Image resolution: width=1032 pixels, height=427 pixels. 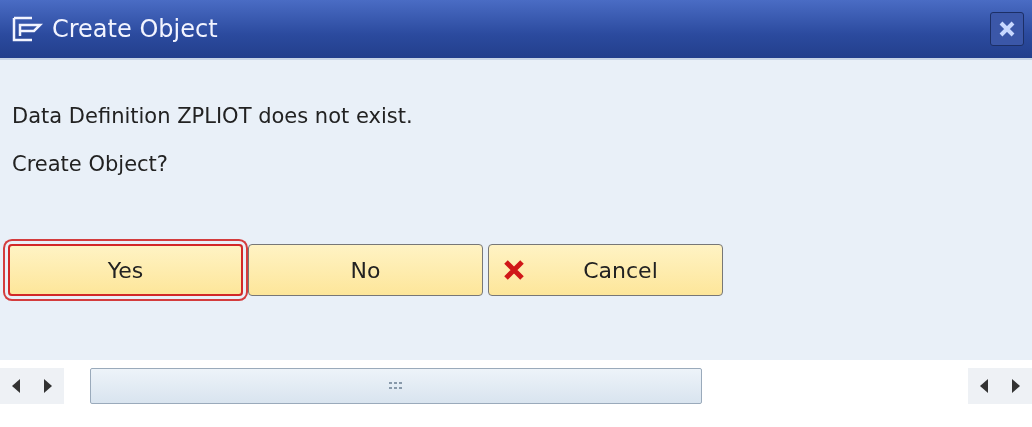 What do you see at coordinates (90, 164) in the screenshot?
I see `message-text: Create Object?` at bounding box center [90, 164].